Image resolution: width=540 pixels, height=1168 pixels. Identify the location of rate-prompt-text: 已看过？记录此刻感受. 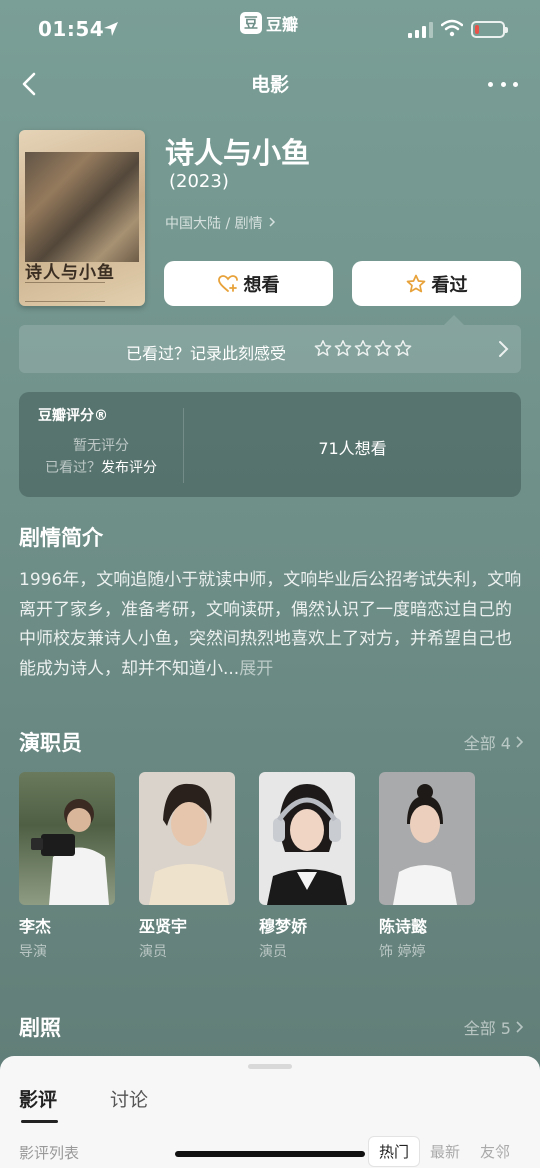
(206, 353).